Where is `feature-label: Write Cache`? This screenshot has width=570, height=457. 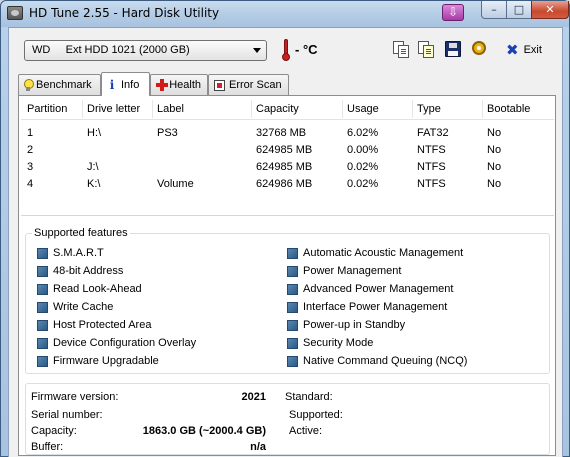 feature-label: Write Cache is located at coordinates (83, 307).